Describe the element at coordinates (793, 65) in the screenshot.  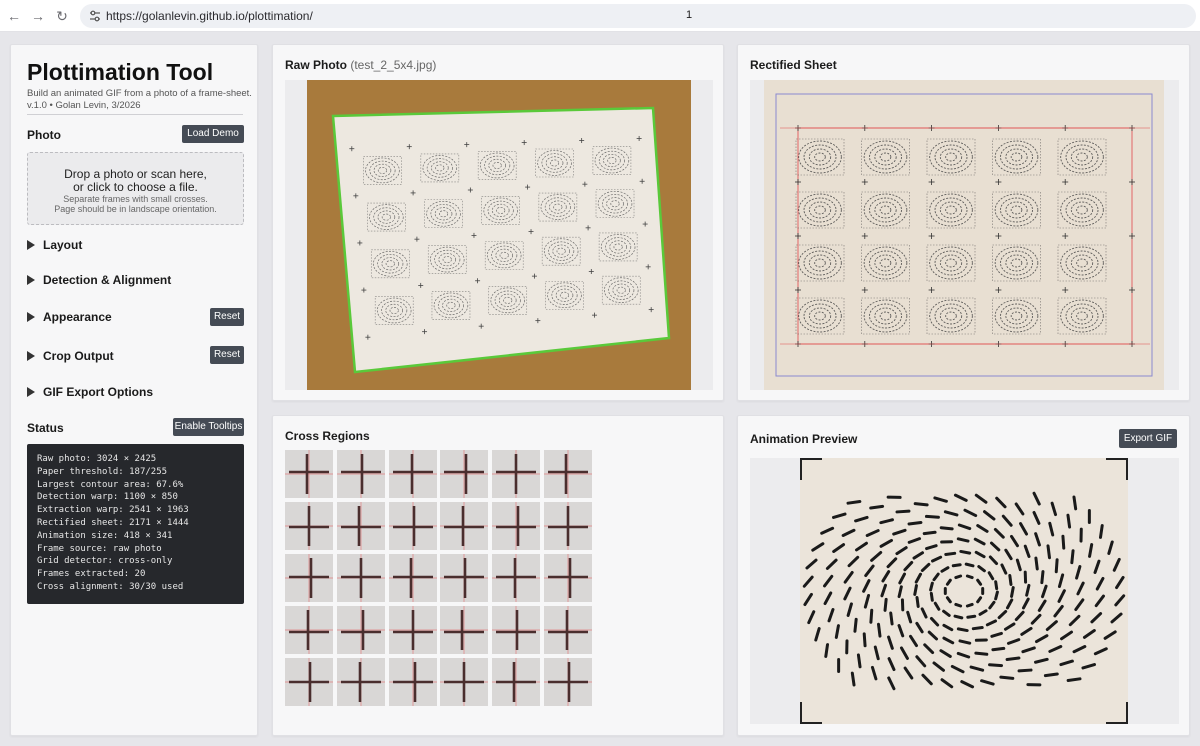
I see `rectified-sheet-title: Rectified Sheet` at that location.